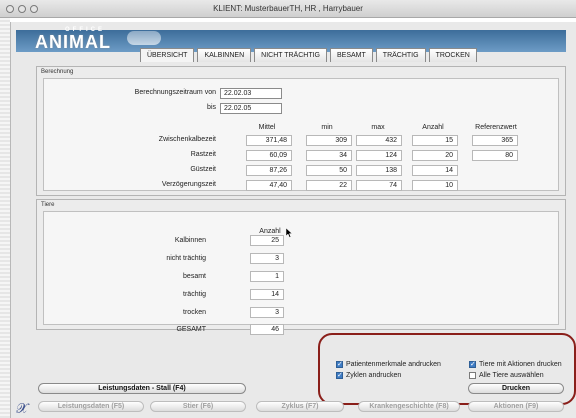 The width and height of the screenshot is (576, 418). What do you see at coordinates (374, 375) in the screenshot?
I see `zyklen-label: Zyklen andrucken` at bounding box center [374, 375].